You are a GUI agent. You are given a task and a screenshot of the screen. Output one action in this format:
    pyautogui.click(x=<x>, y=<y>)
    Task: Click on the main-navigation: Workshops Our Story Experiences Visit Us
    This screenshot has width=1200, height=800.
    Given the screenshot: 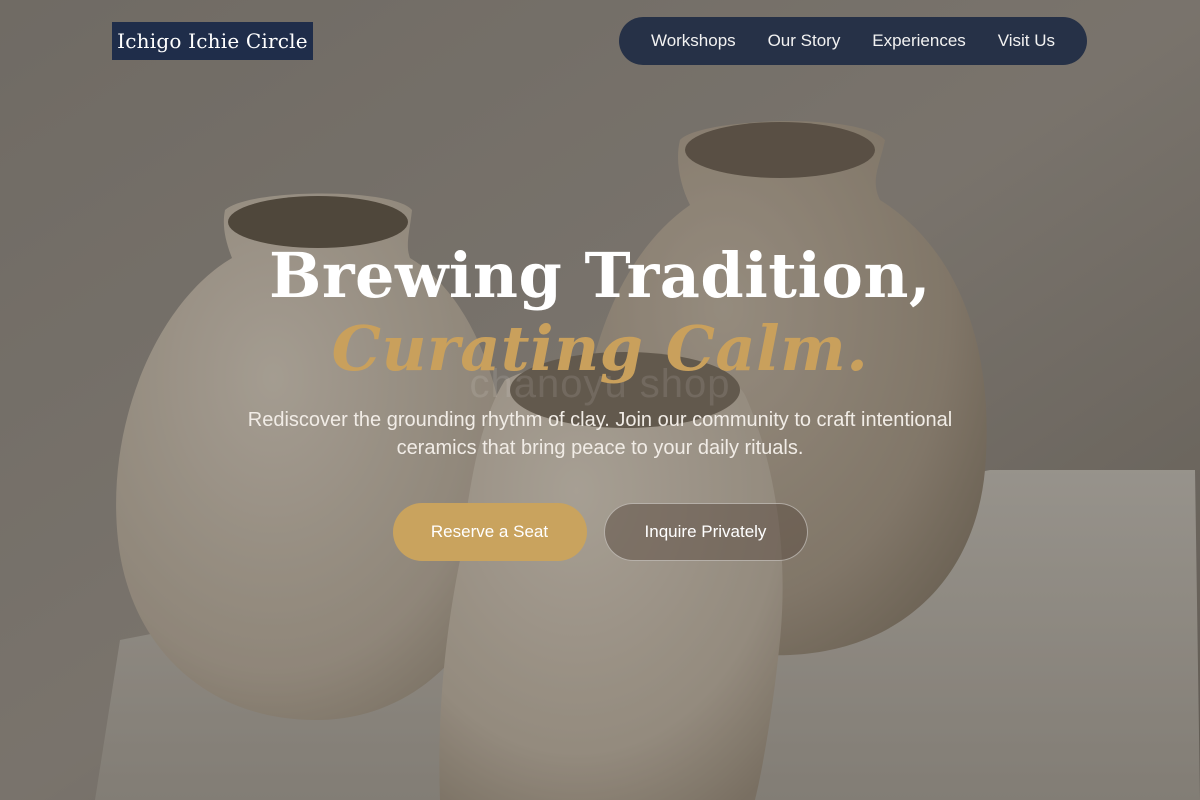 What is the action you would take?
    pyautogui.click(x=853, y=41)
    